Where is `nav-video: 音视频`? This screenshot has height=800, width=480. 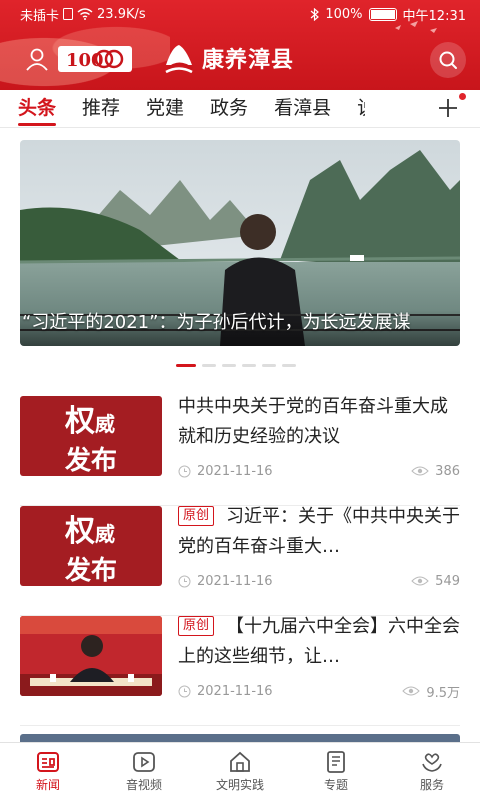 nav-video: 音视频 is located at coordinates (144, 771).